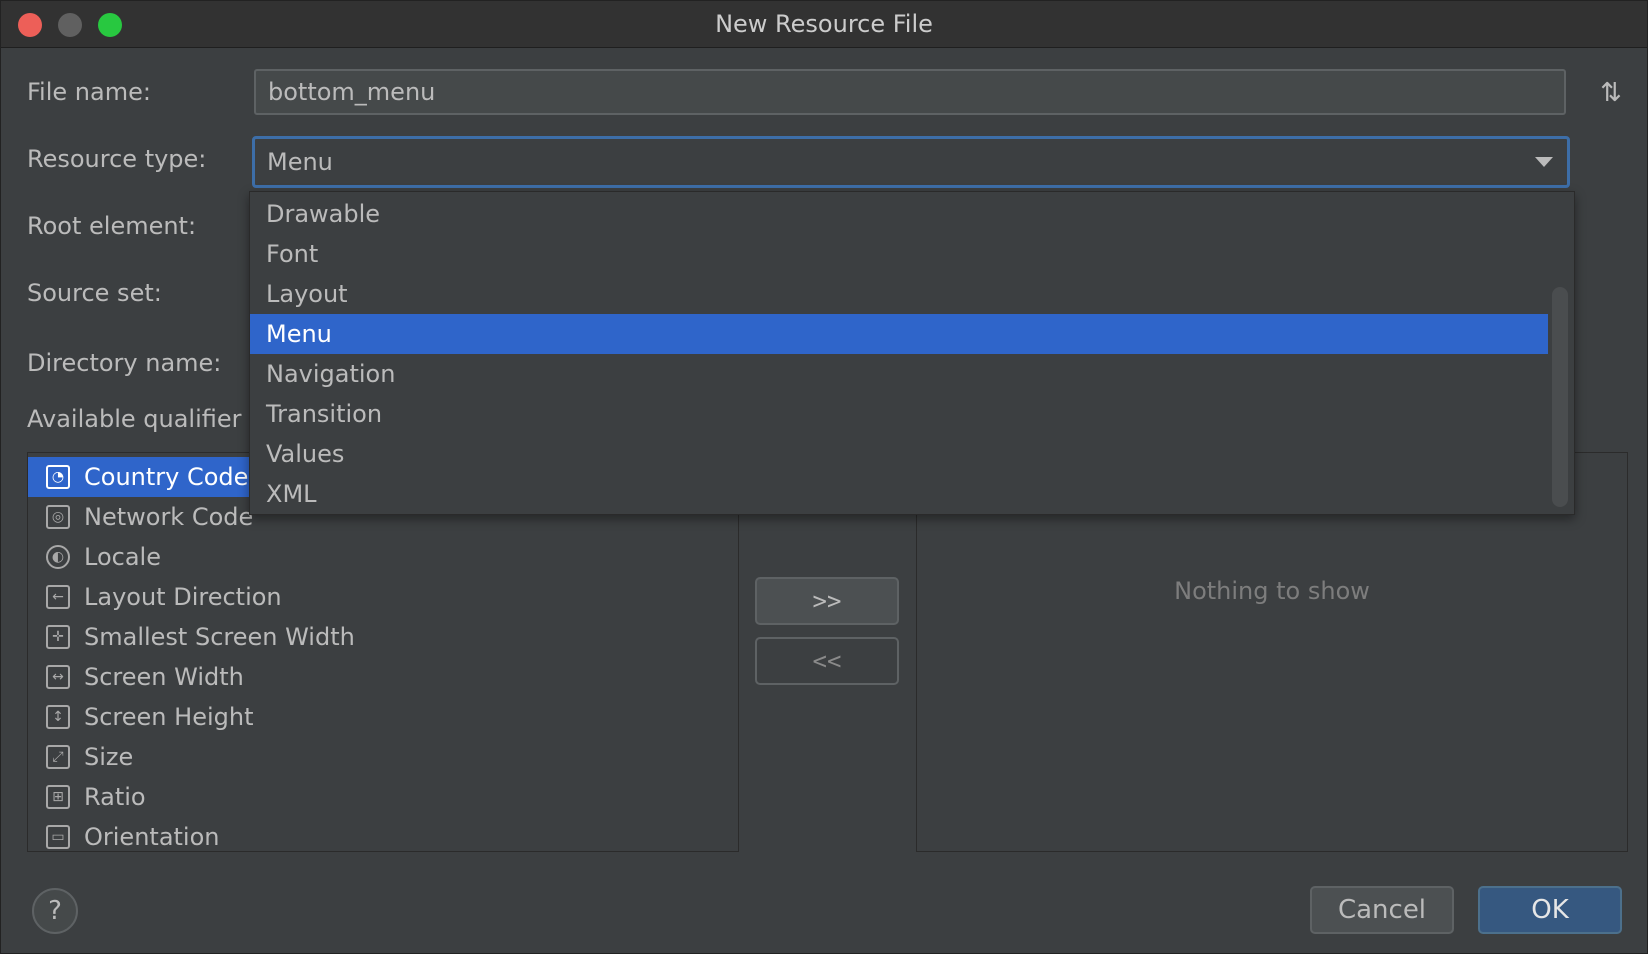 Image resolution: width=1648 pixels, height=954 pixels. Describe the element at coordinates (899, 334) in the screenshot. I see `dropdown-option-menu: Menu` at that location.